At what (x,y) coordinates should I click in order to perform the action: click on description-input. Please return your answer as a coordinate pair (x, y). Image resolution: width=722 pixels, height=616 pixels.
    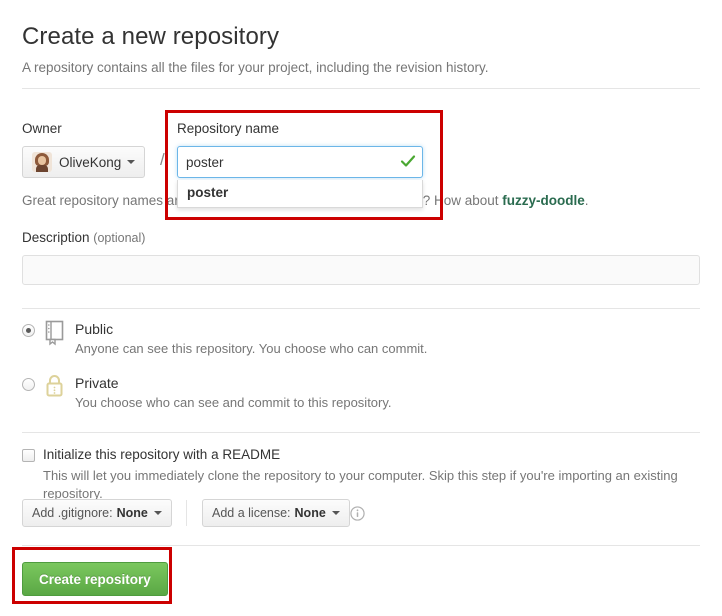
    Looking at the image, I should click on (361, 270).